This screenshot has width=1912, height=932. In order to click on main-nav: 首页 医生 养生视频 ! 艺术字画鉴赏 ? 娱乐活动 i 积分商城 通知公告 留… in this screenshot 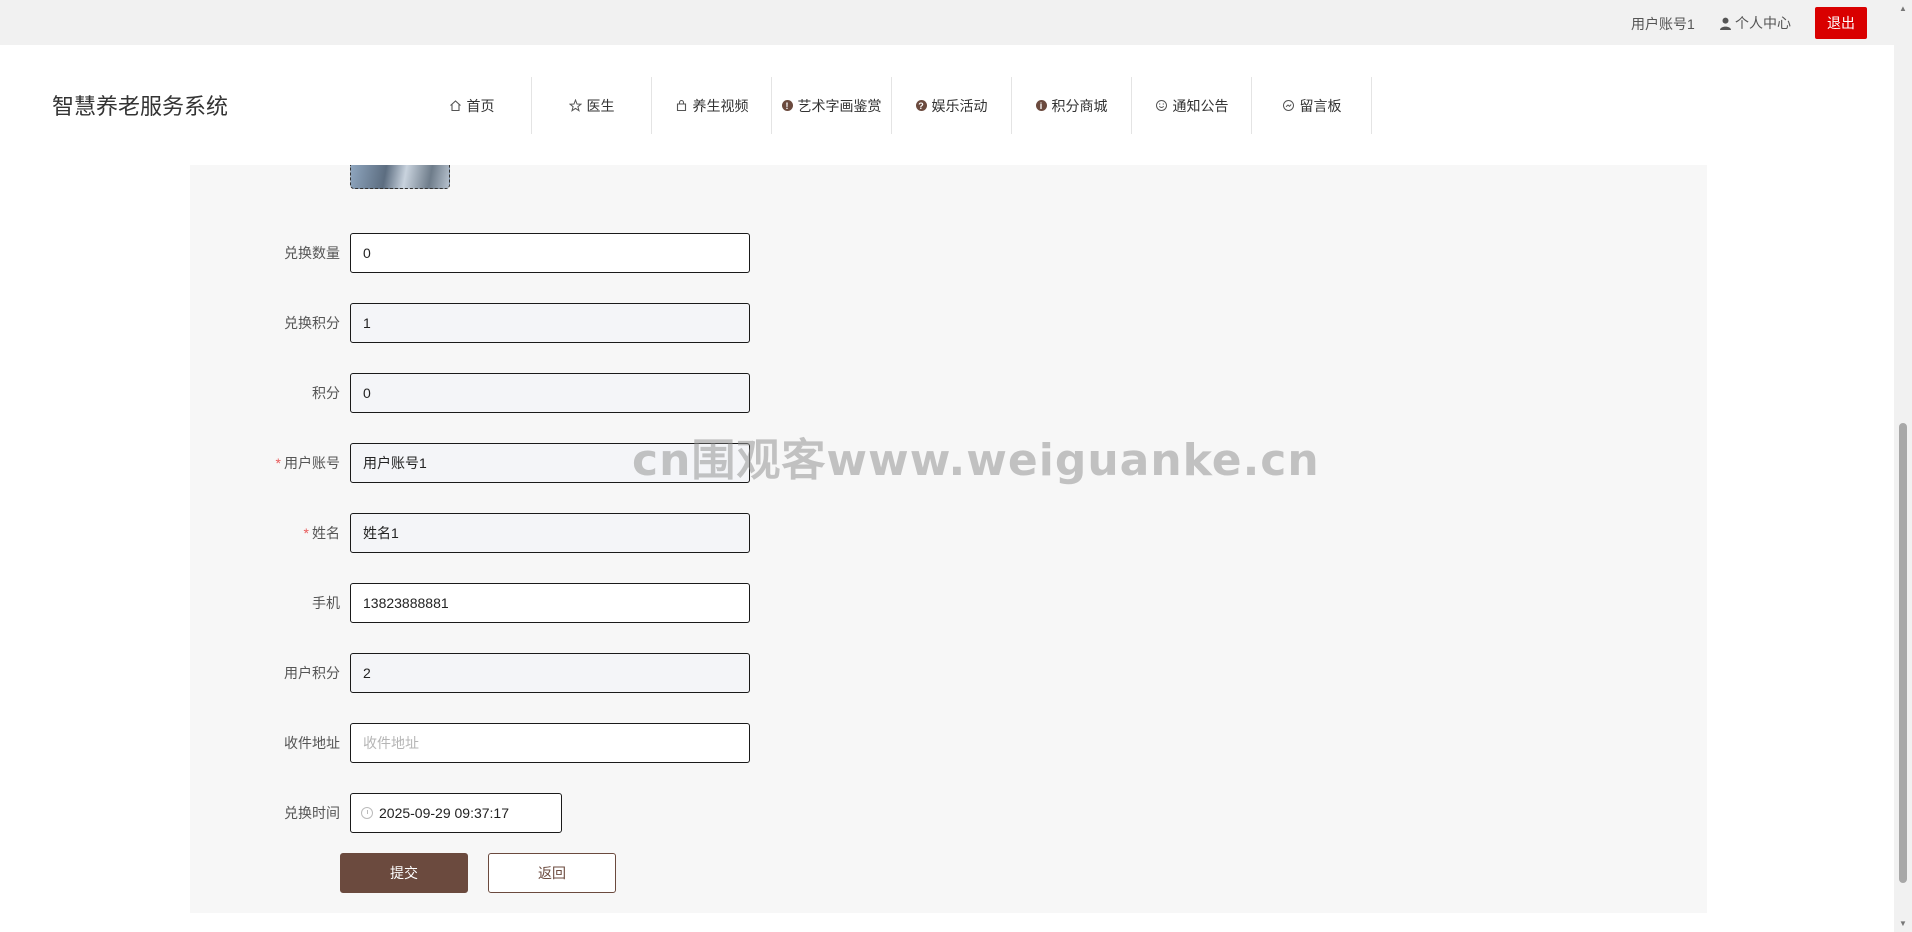, I will do `click(892, 105)`.